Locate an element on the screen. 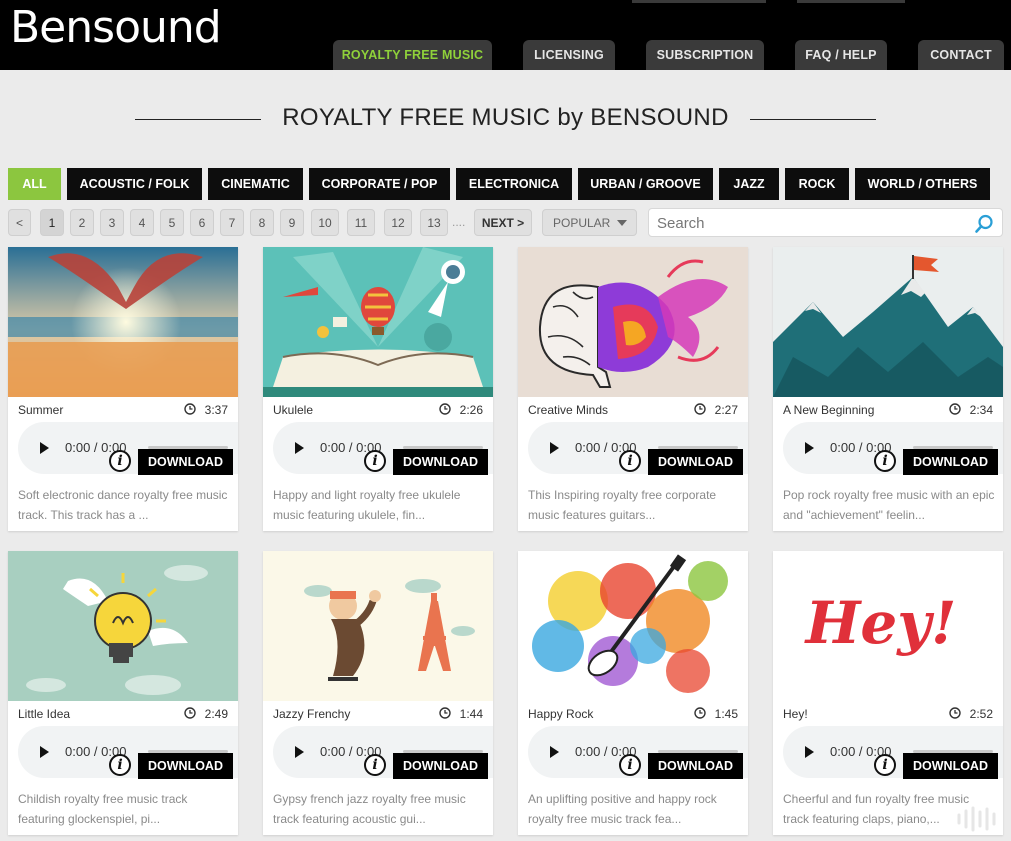 This screenshot has height=841, width=1011. track-title: Jazzy Frenchy is located at coordinates (311, 714).